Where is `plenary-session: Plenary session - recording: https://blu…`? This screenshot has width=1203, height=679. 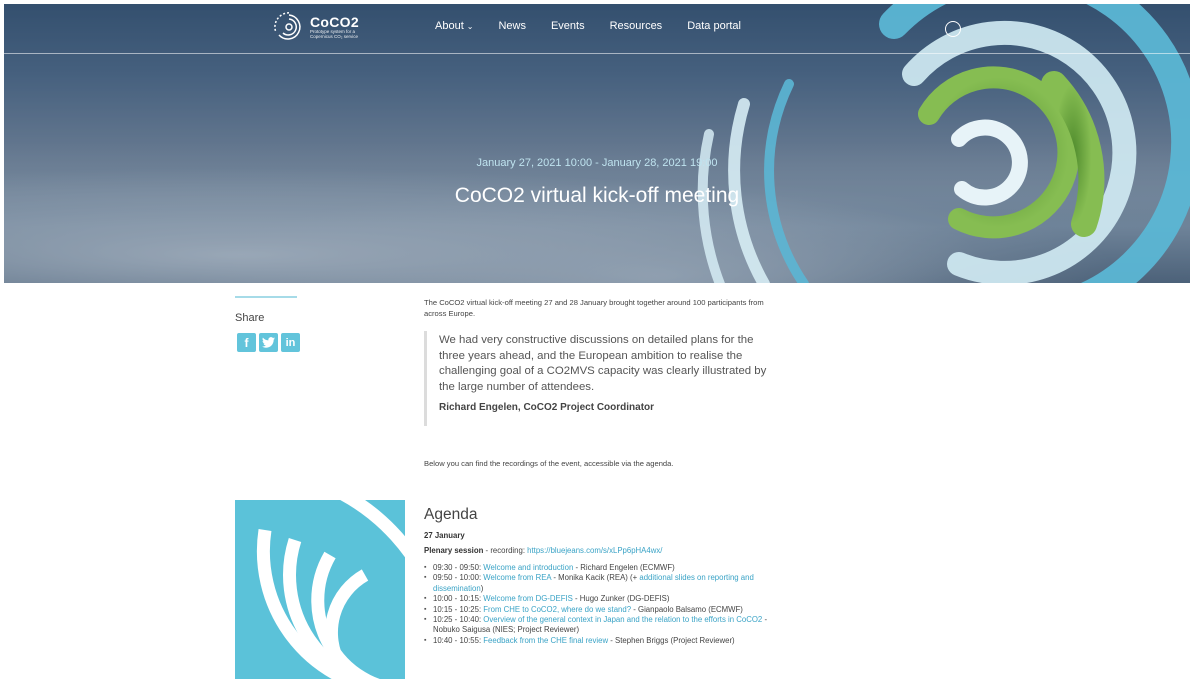
plenary-session: Plenary session - recording: https://blu… is located at coordinates (604, 550).